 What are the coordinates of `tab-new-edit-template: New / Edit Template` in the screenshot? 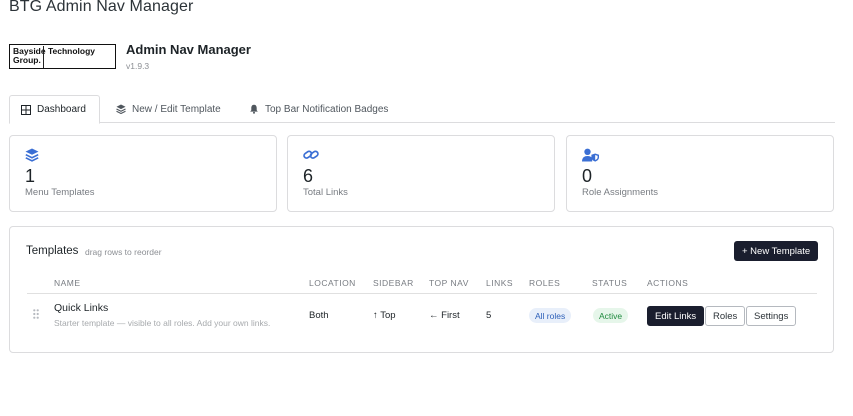 It's located at (168, 109).